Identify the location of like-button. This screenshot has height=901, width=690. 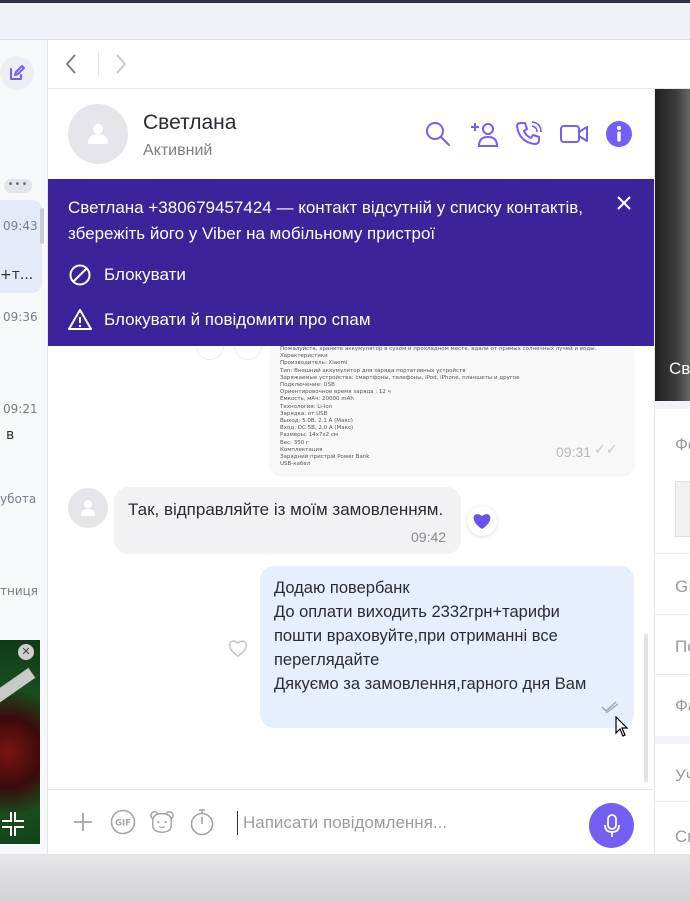
(238, 648).